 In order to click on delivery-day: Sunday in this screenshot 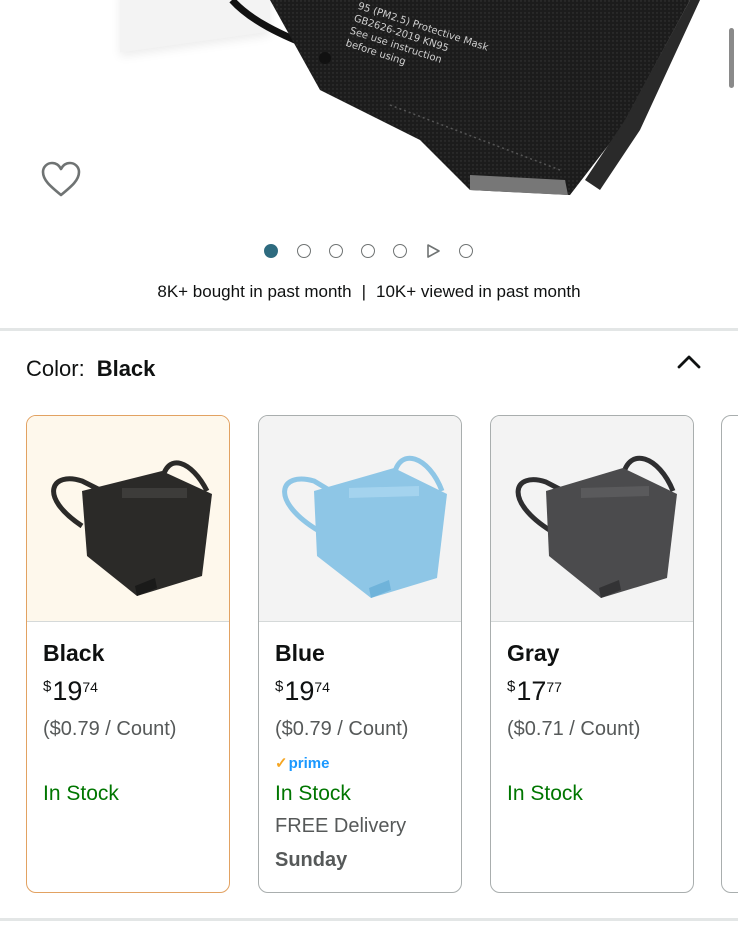, I will do `click(311, 860)`.